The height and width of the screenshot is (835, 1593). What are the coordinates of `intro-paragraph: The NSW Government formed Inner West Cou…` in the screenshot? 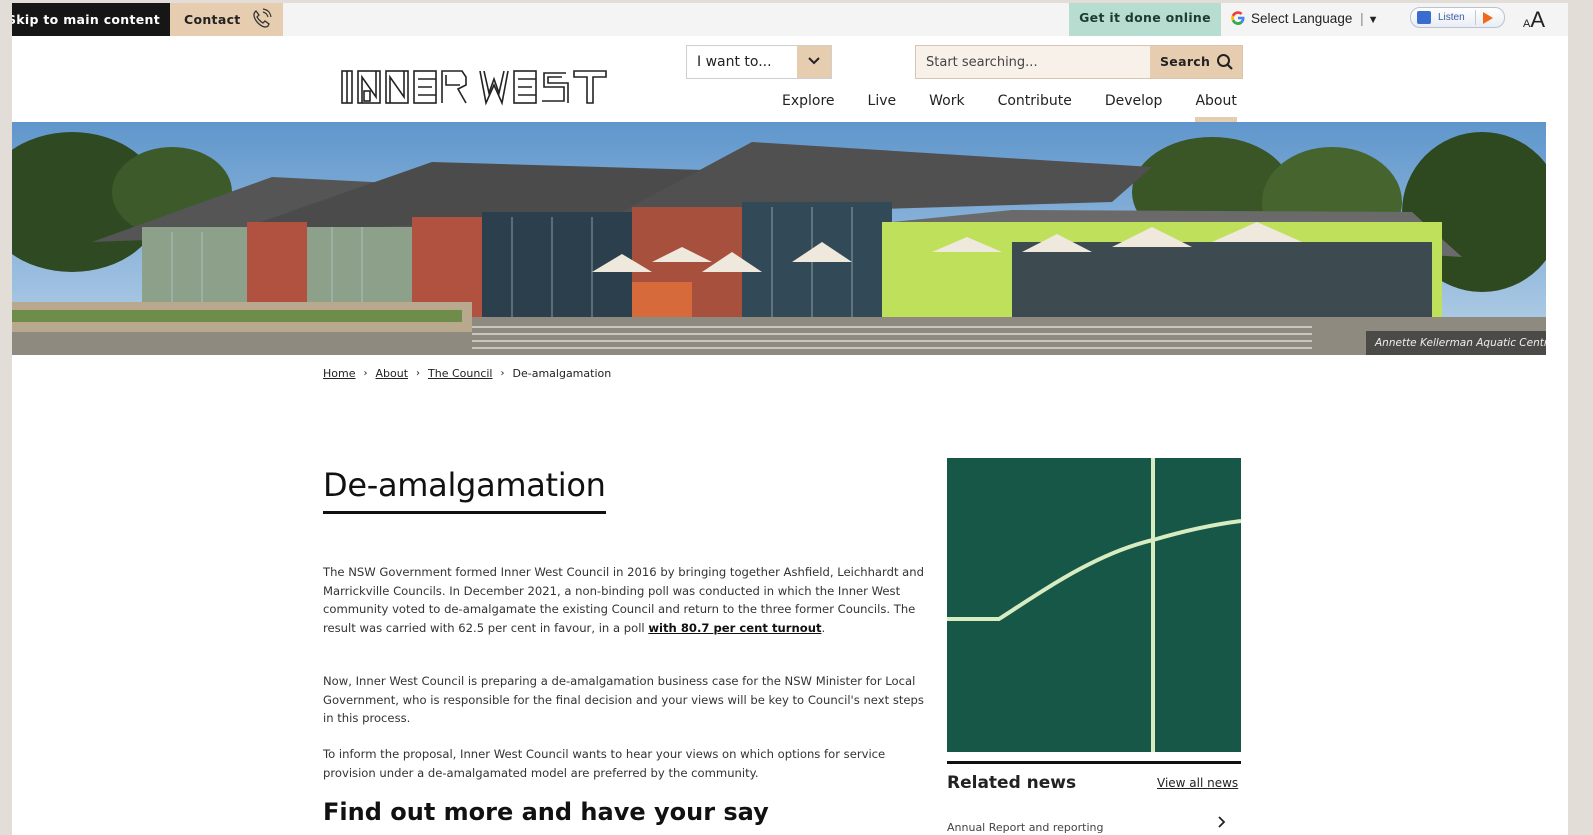 It's located at (624, 600).